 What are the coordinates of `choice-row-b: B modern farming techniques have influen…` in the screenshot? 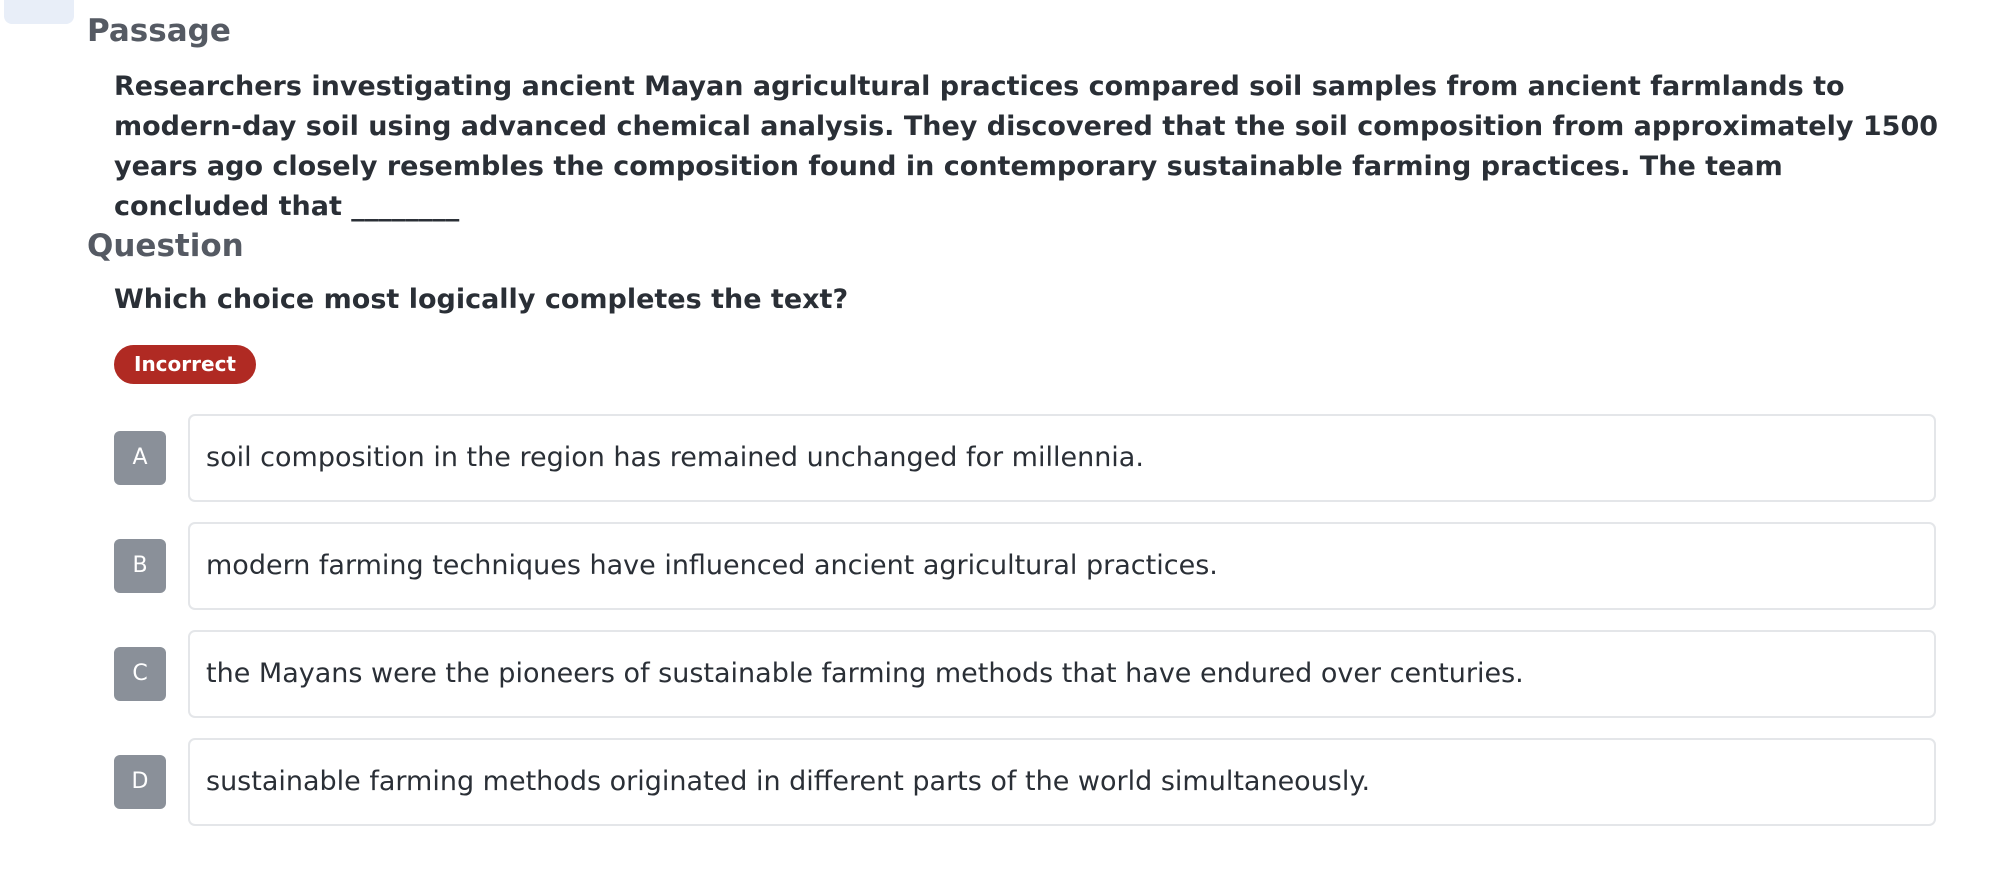 It's located at (1025, 566).